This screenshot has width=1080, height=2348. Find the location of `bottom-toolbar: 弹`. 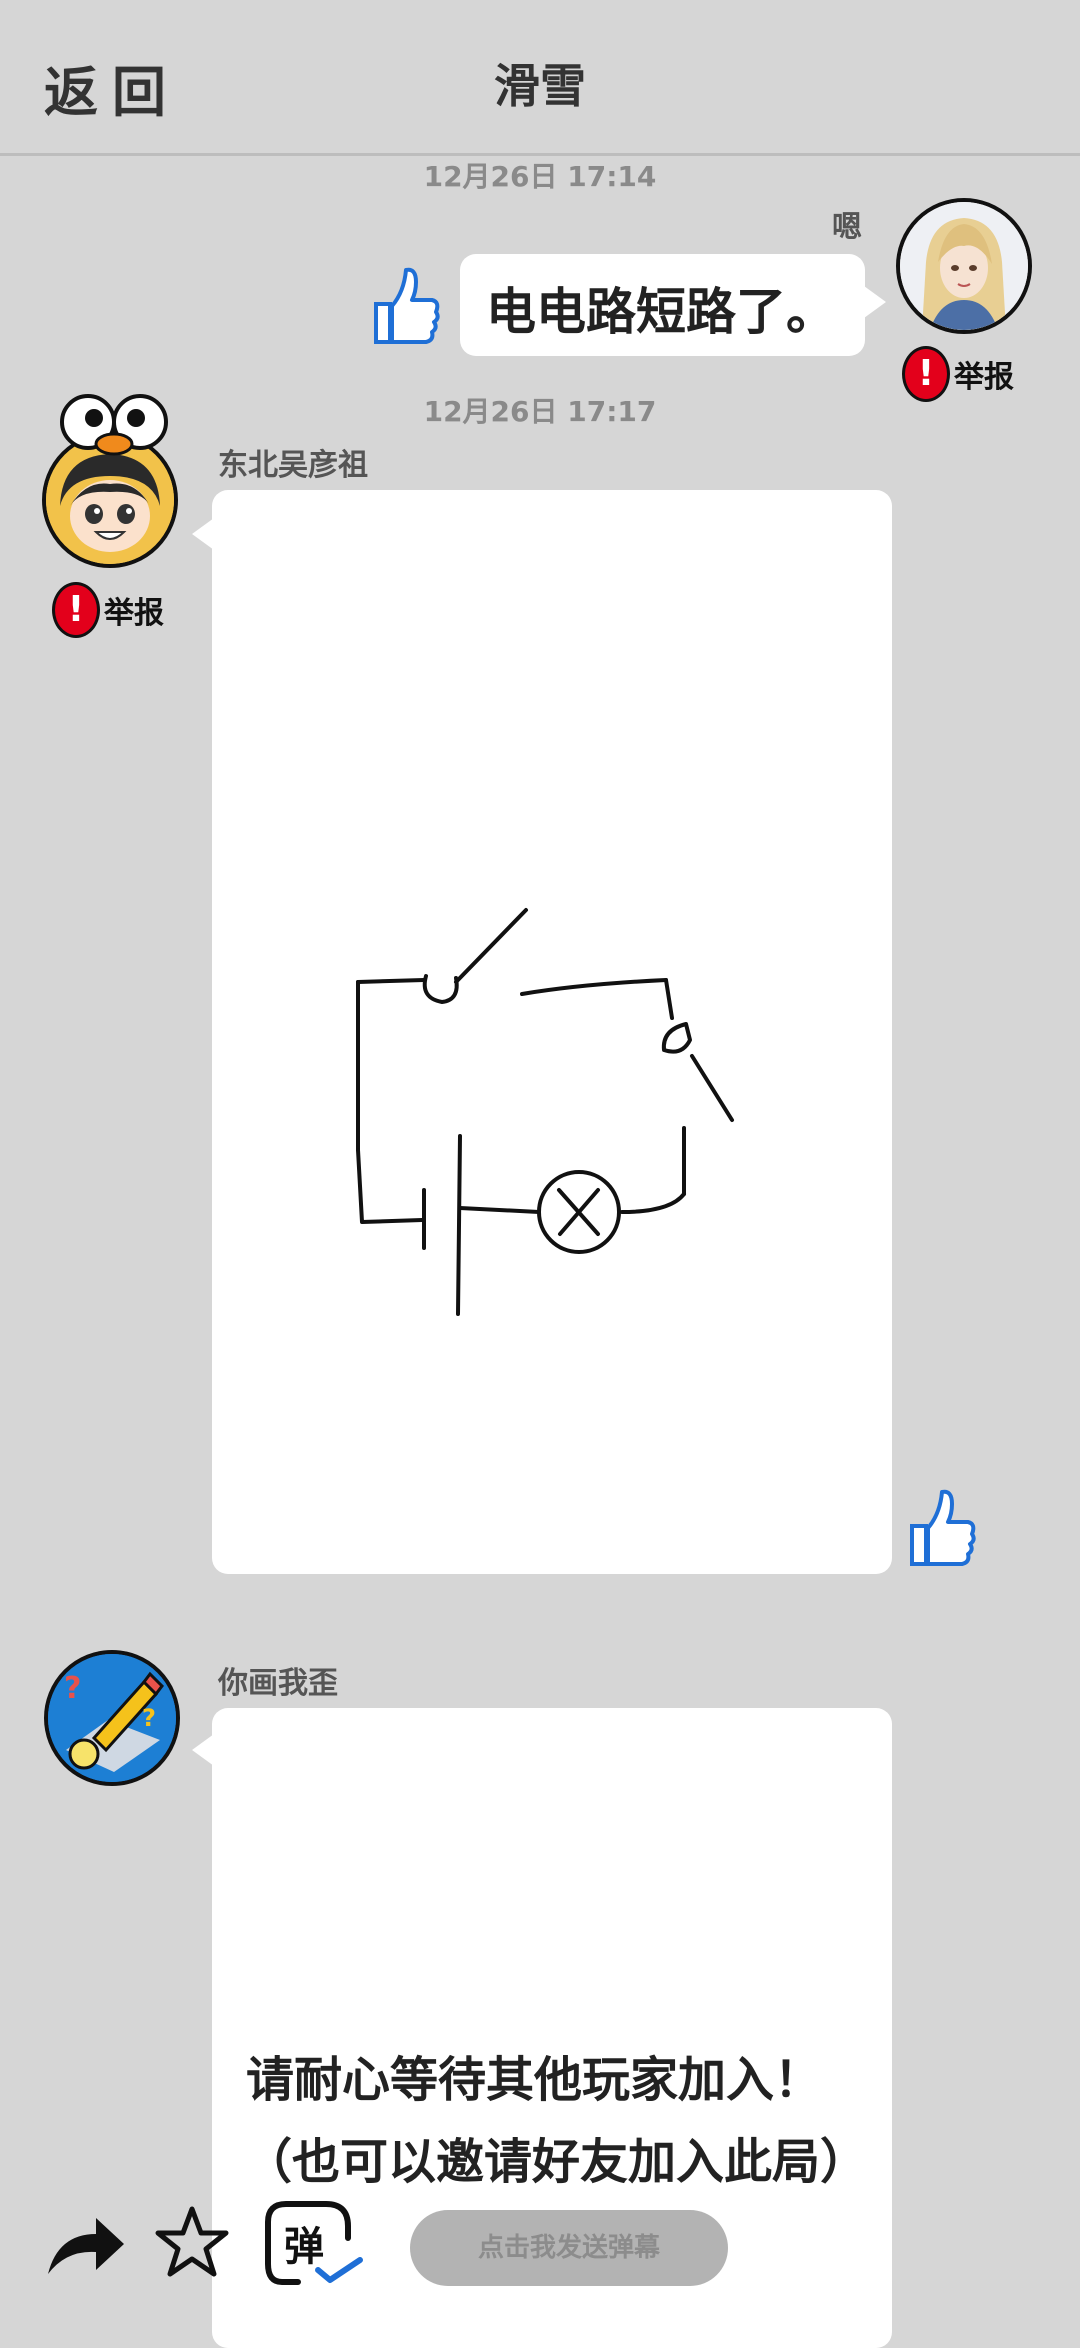

bottom-toolbar: 弹 is located at coordinates (540, 2245).